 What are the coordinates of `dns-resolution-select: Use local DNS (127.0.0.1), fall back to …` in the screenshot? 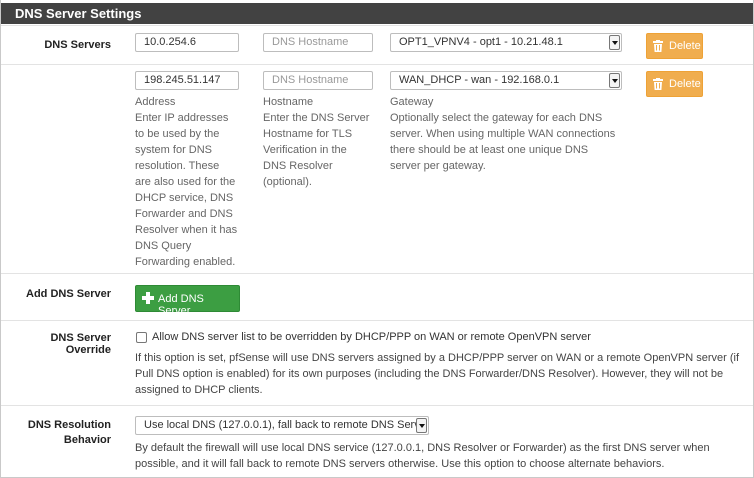 It's located at (282, 425).